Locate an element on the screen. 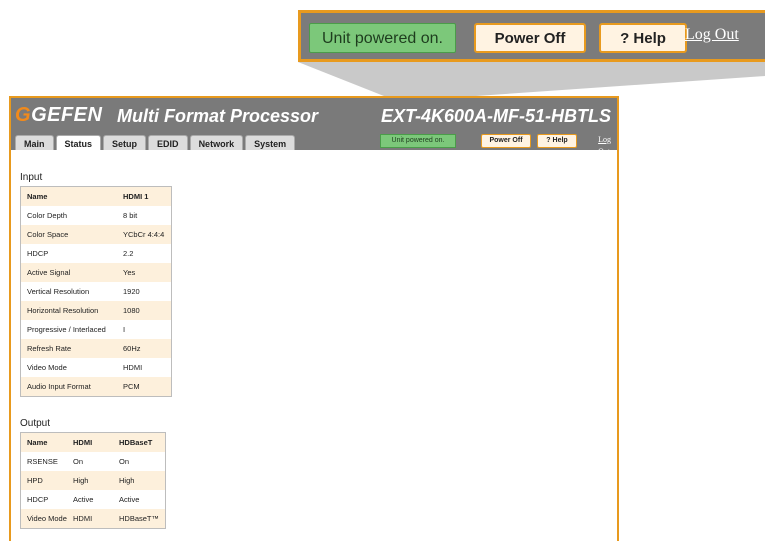  power-off-button: Power Off is located at coordinates (530, 38).